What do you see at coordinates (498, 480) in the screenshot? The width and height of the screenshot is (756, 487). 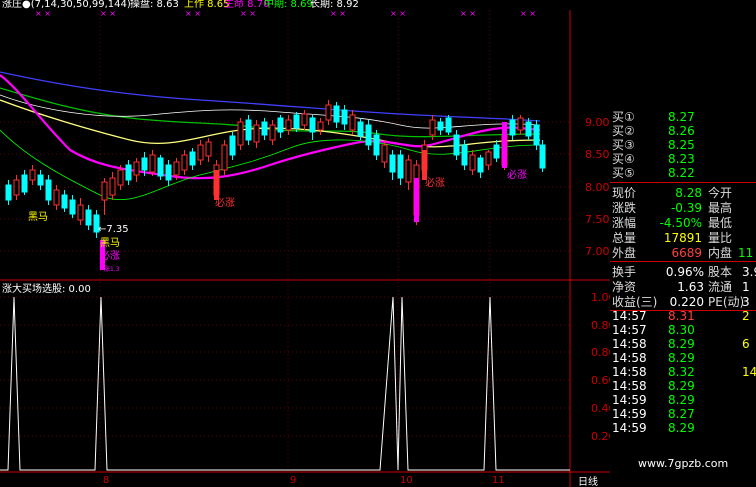 I see `x-tick: 11` at bounding box center [498, 480].